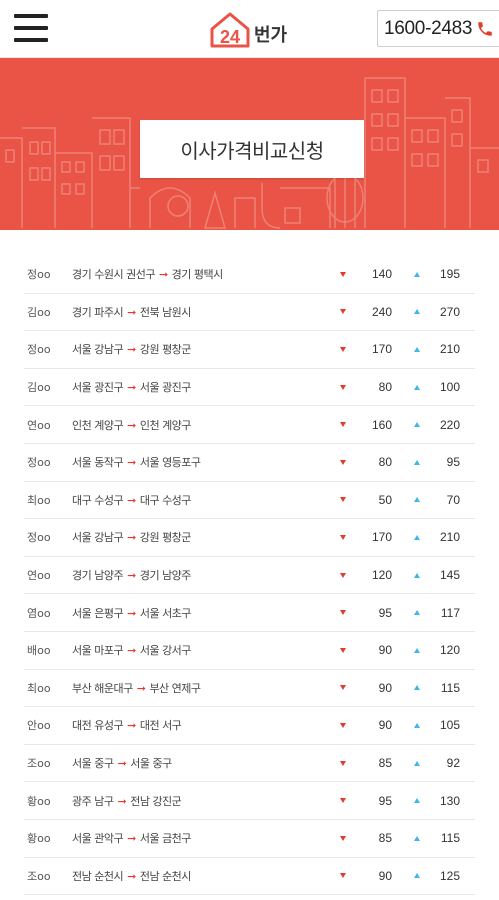  I want to click on route-to: 전남 강진군, so click(156, 801).